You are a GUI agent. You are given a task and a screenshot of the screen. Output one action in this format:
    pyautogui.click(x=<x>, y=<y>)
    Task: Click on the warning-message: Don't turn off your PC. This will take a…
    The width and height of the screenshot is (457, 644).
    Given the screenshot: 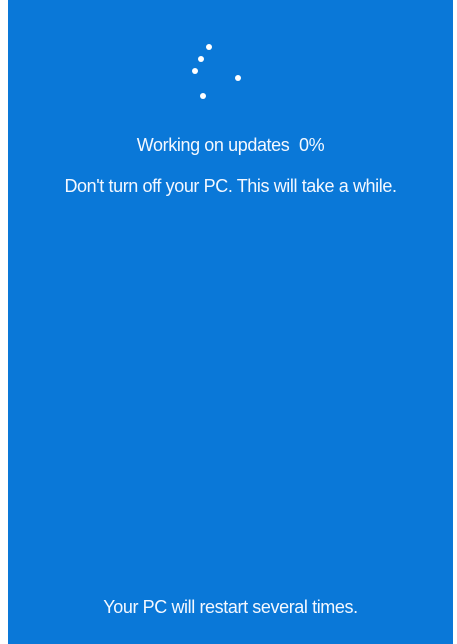 What is the action you would take?
    pyautogui.click(x=230, y=186)
    